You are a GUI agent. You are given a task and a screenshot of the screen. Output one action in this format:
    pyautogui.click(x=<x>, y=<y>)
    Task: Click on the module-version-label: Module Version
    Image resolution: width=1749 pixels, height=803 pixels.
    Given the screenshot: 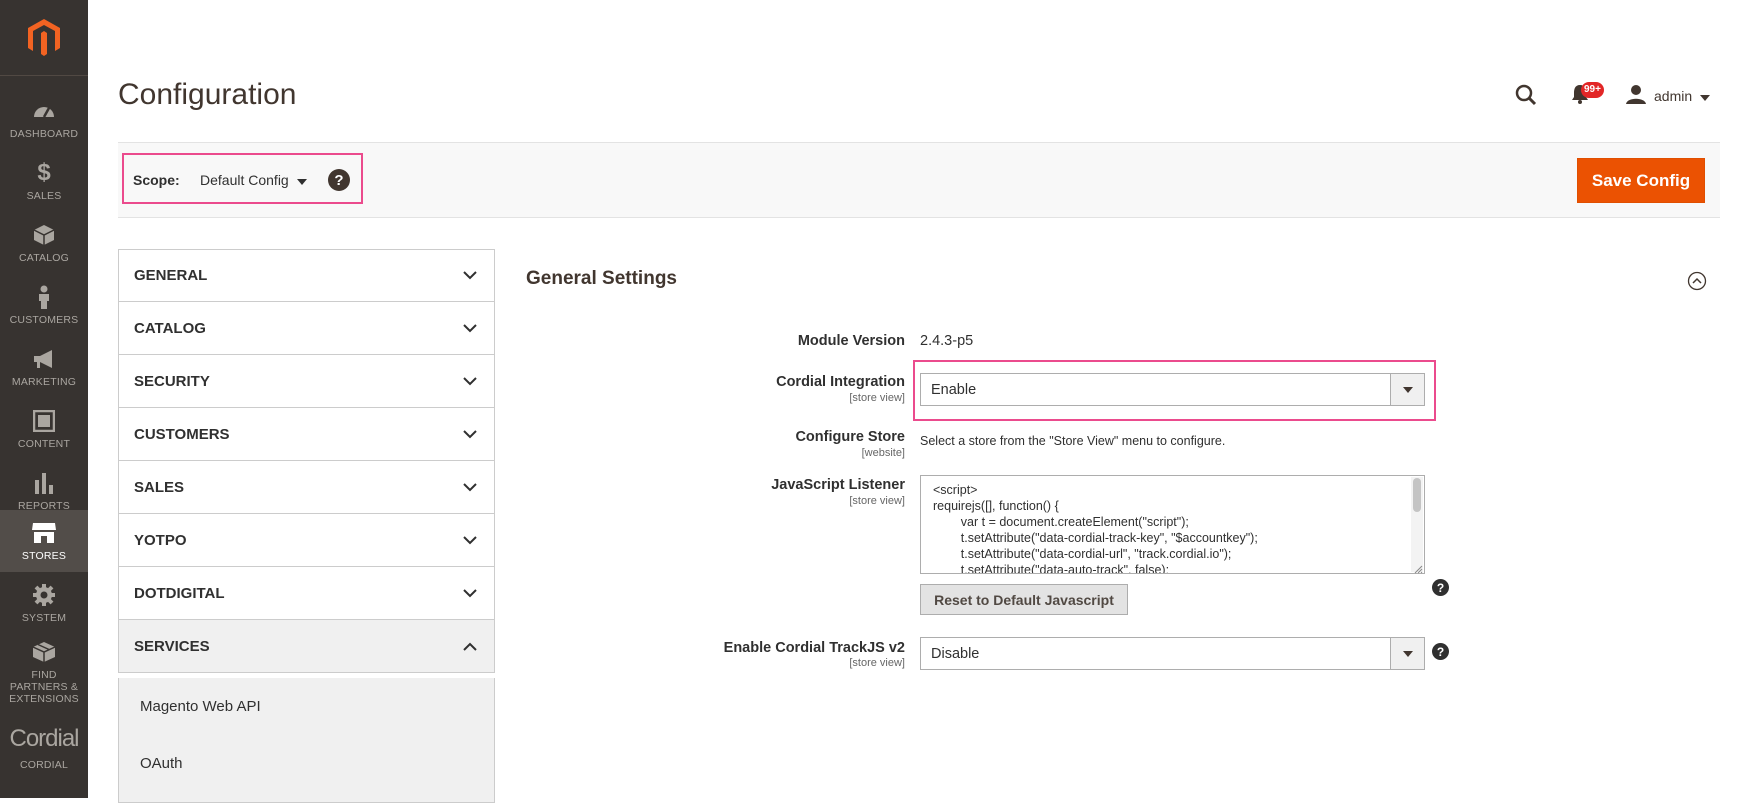 What is the action you would take?
    pyautogui.click(x=851, y=341)
    